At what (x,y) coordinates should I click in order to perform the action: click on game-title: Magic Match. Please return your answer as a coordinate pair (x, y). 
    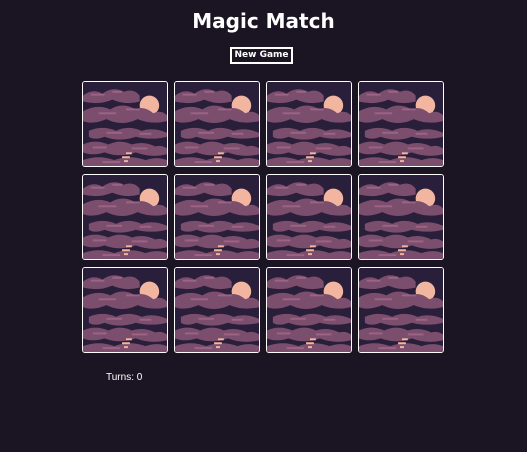
    Looking at the image, I should click on (263, 21).